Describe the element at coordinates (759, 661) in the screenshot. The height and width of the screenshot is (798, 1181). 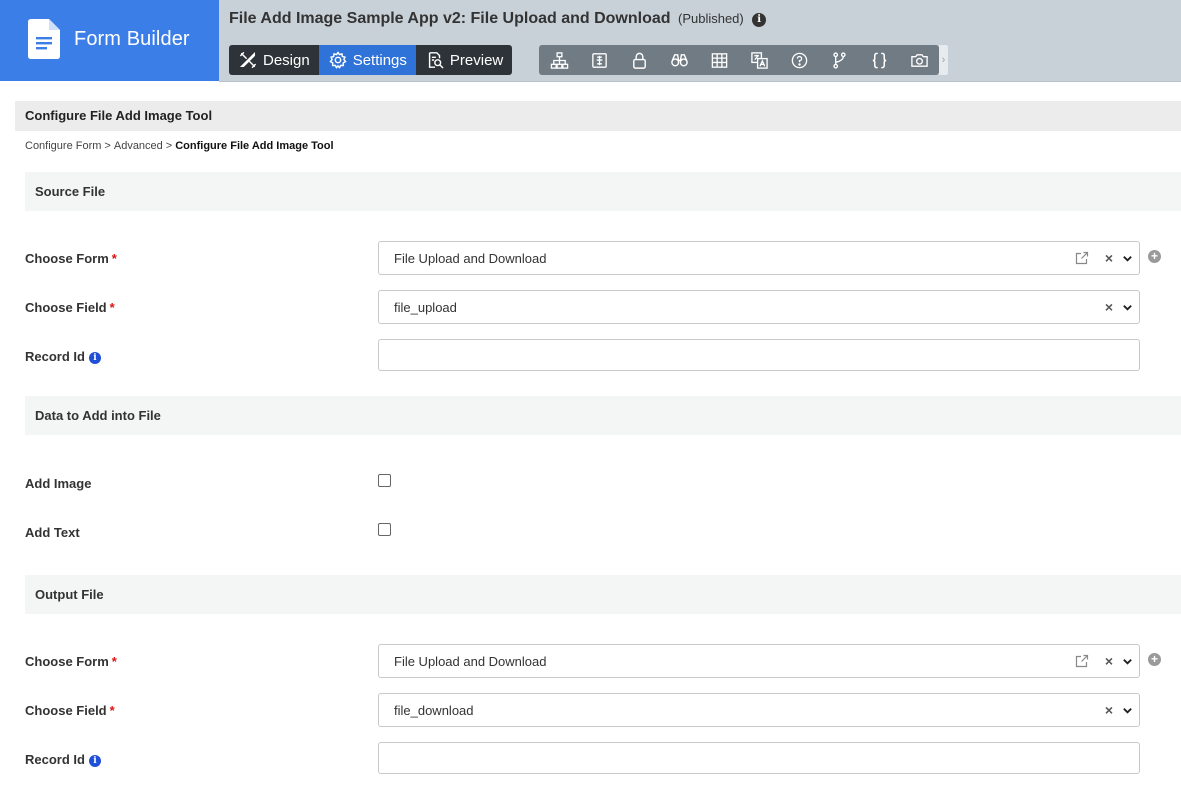
I see `output-form-select: File Upload and Download ×` at that location.